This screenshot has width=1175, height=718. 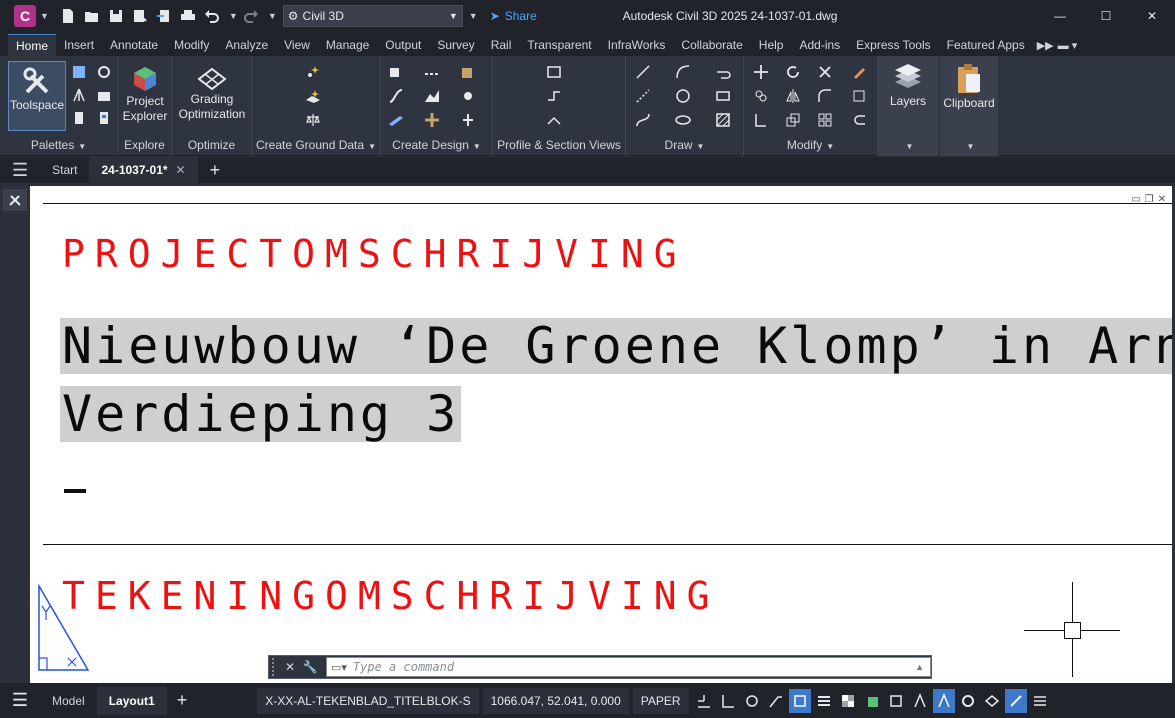 What do you see at coordinates (968, 146) in the screenshot?
I see `clipboard-expand: ▼` at bounding box center [968, 146].